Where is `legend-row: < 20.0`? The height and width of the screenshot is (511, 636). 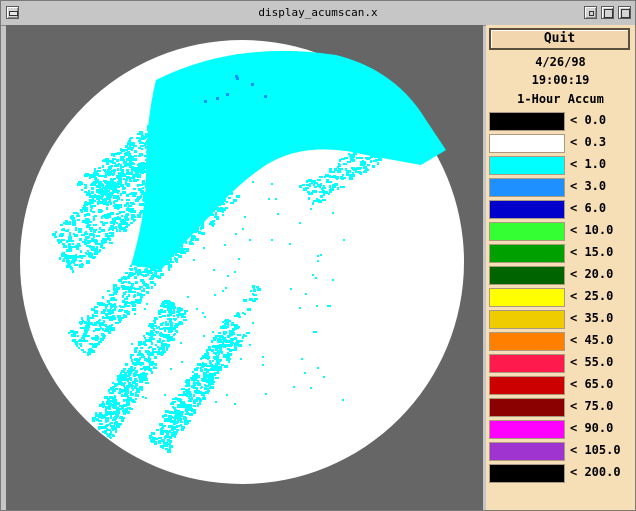
legend-row: < 20.0 is located at coordinates (560, 276).